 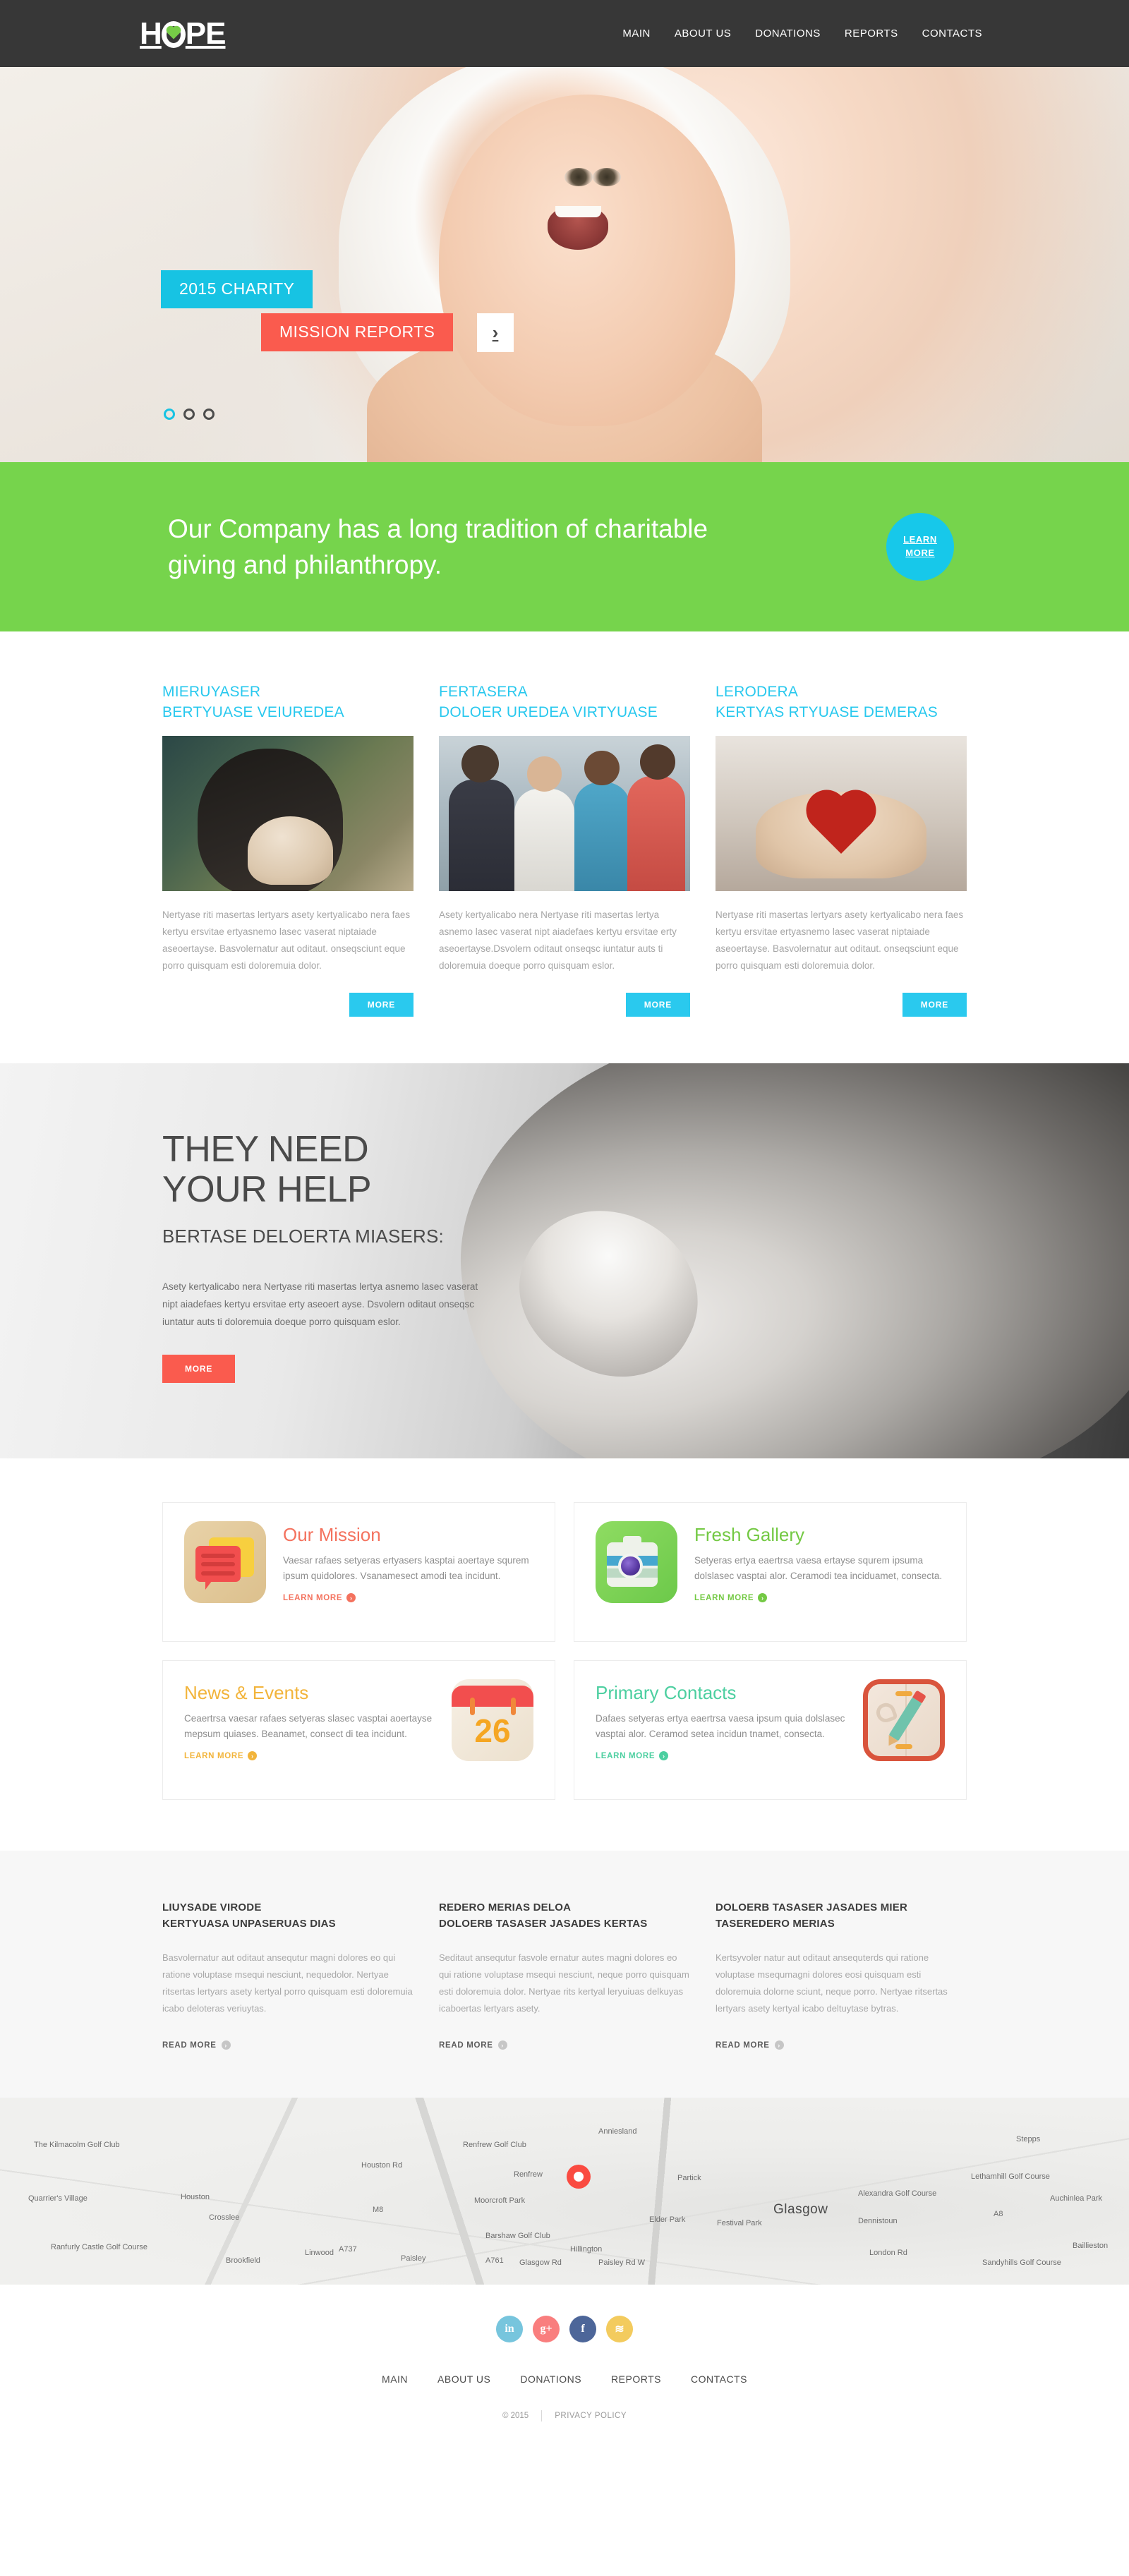 What do you see at coordinates (952, 34) in the screenshot?
I see `nav-item-contacts: CONTACTS` at bounding box center [952, 34].